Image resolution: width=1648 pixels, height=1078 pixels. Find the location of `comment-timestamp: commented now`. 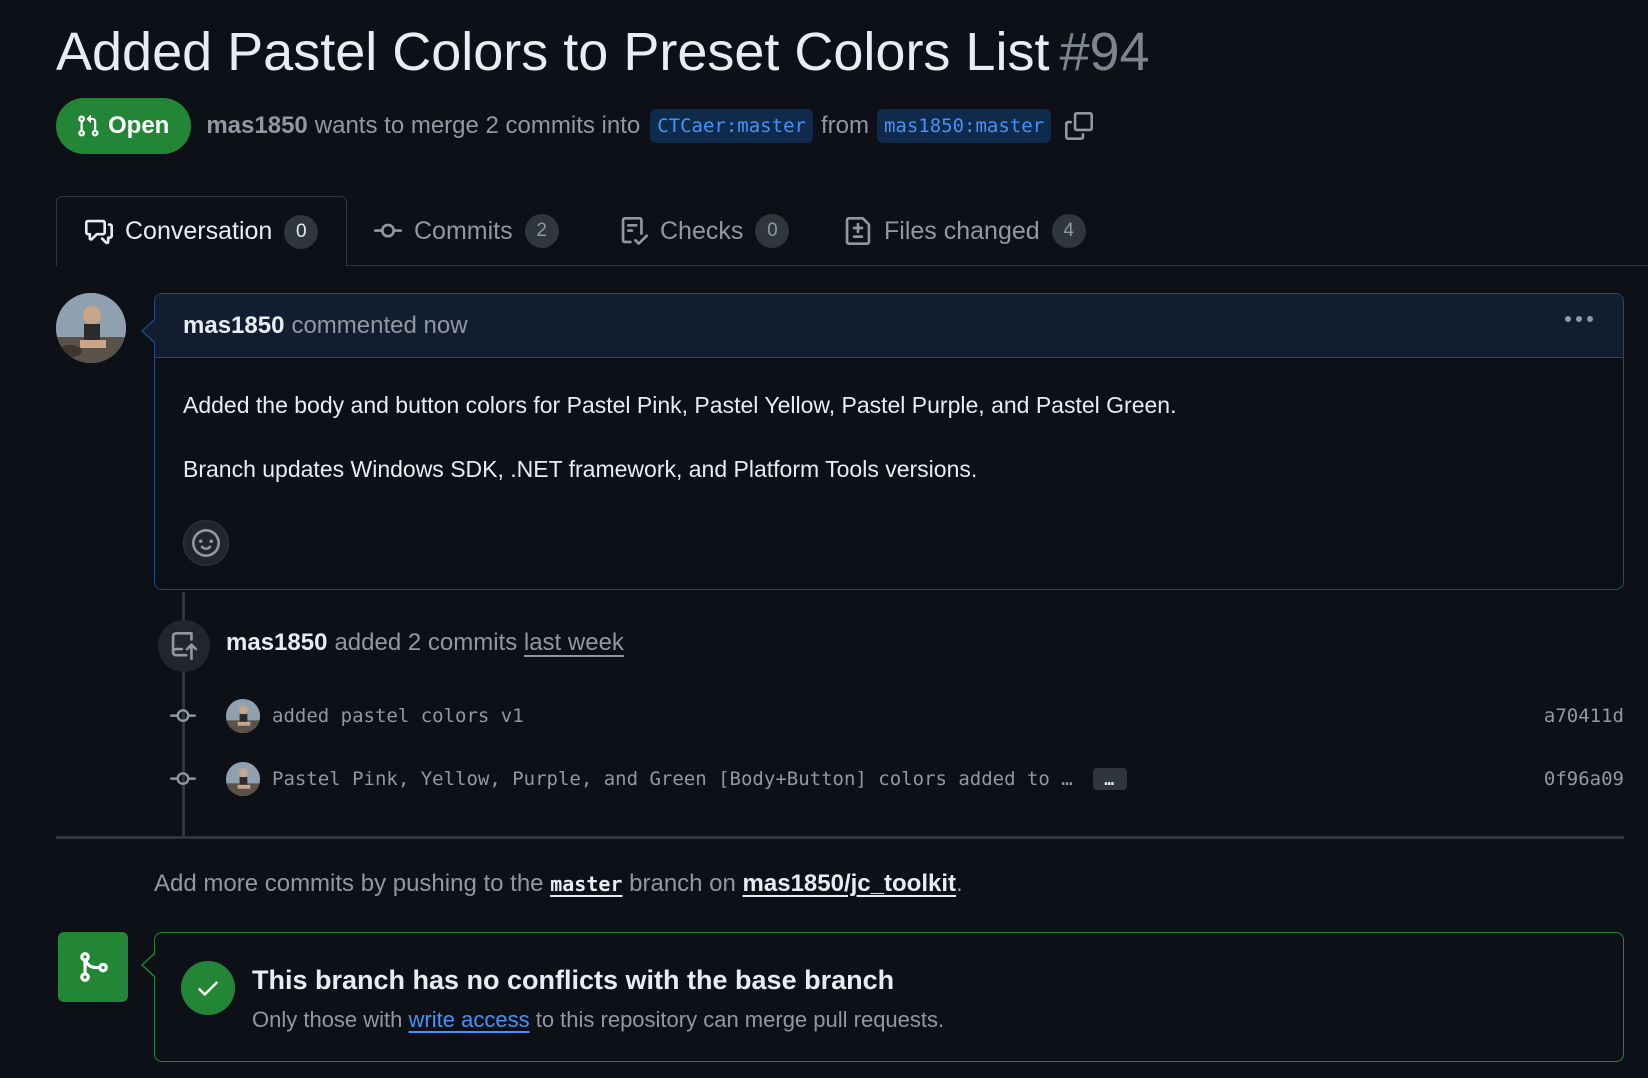

comment-timestamp: commented now is located at coordinates (379, 326).